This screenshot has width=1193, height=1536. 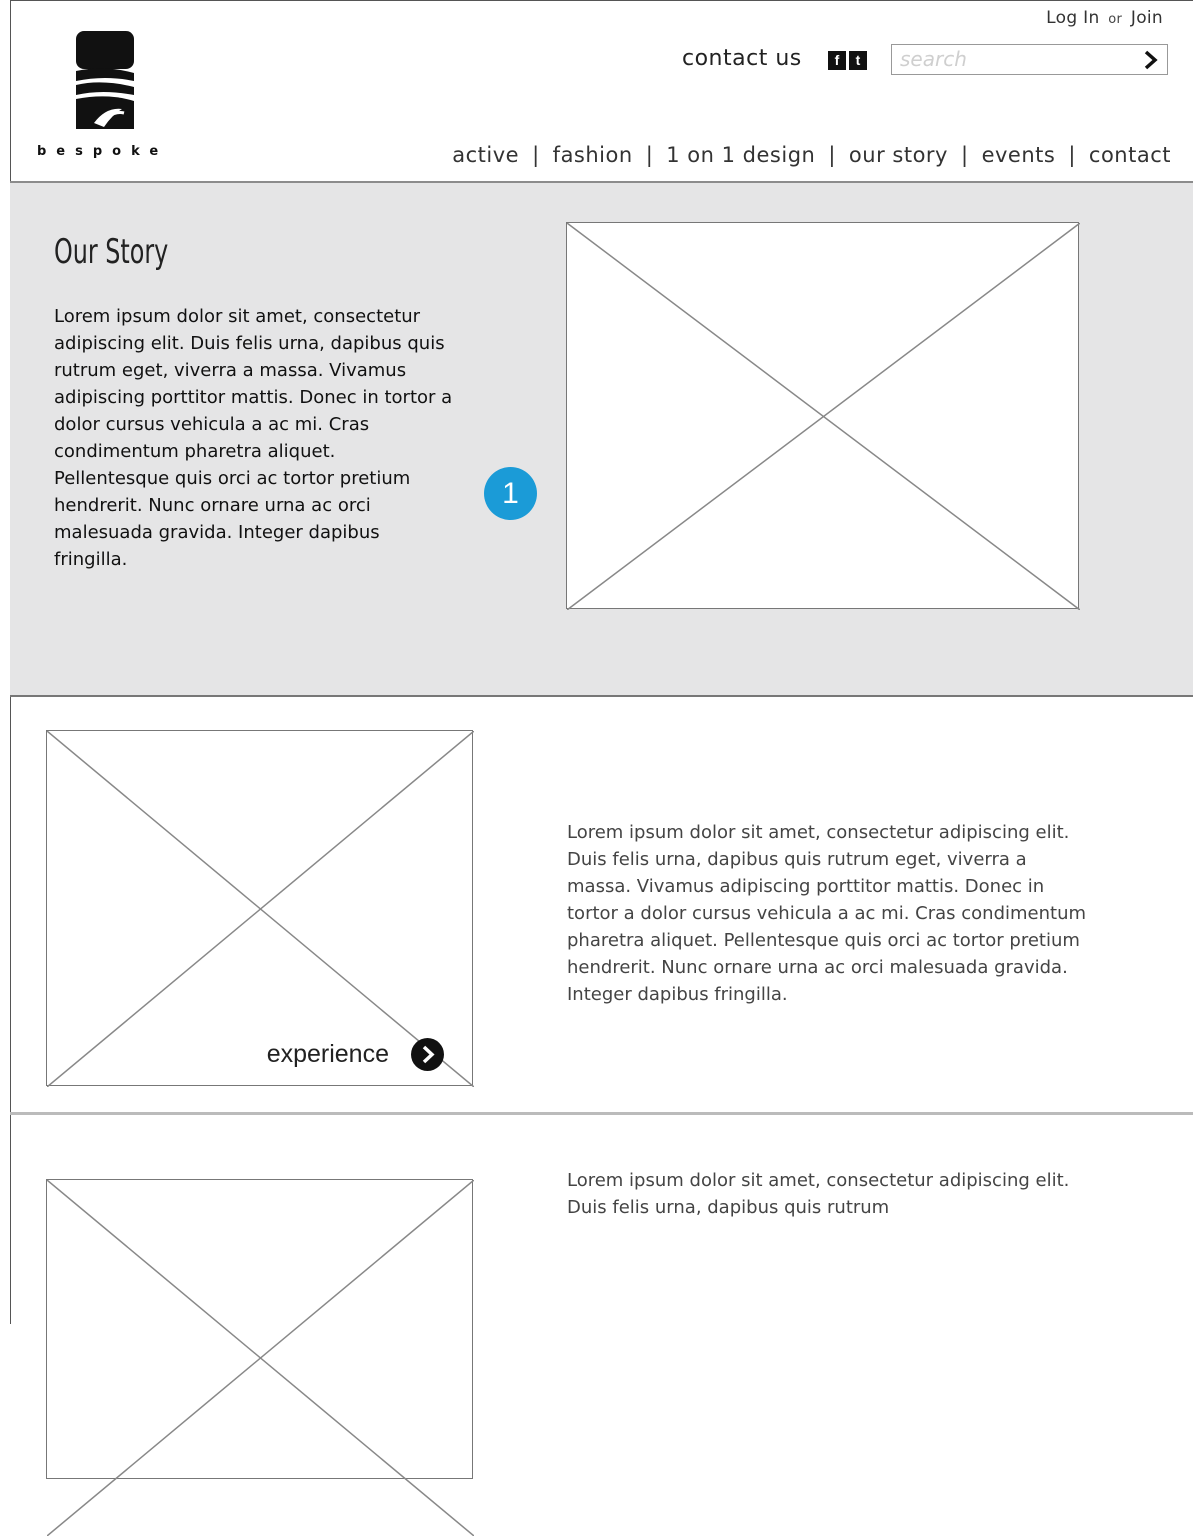 I want to click on section-image-placeholder, so click(x=260, y=1357).